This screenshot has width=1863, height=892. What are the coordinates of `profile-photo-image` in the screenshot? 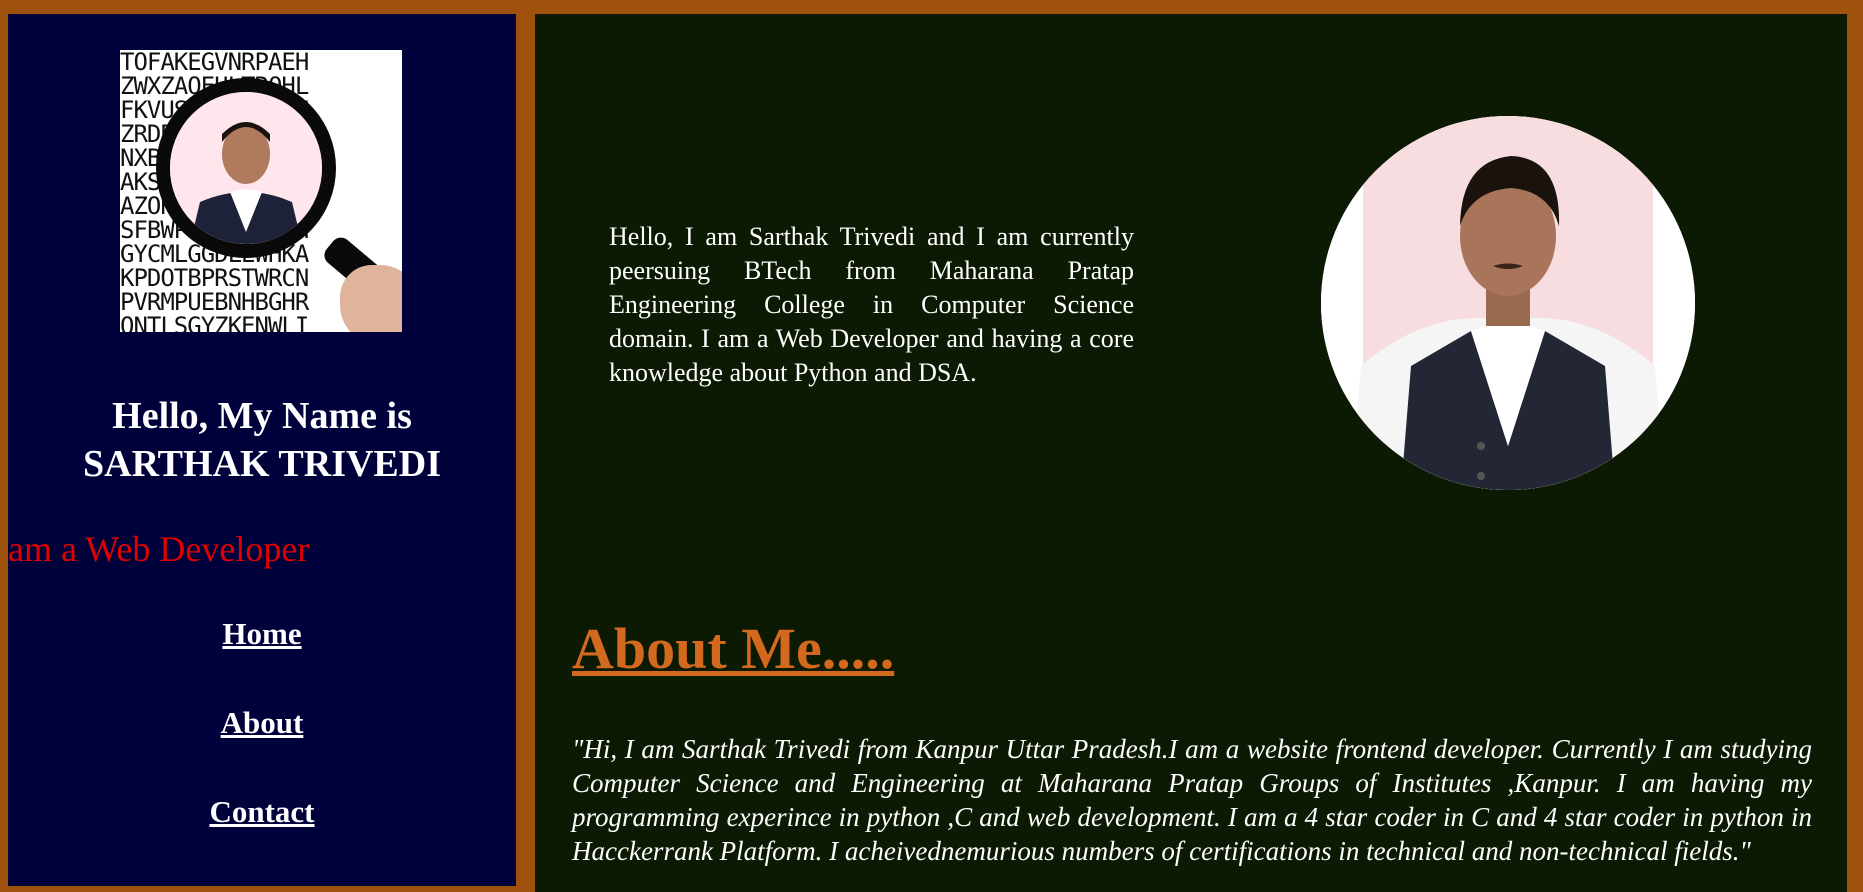 It's located at (1508, 303).